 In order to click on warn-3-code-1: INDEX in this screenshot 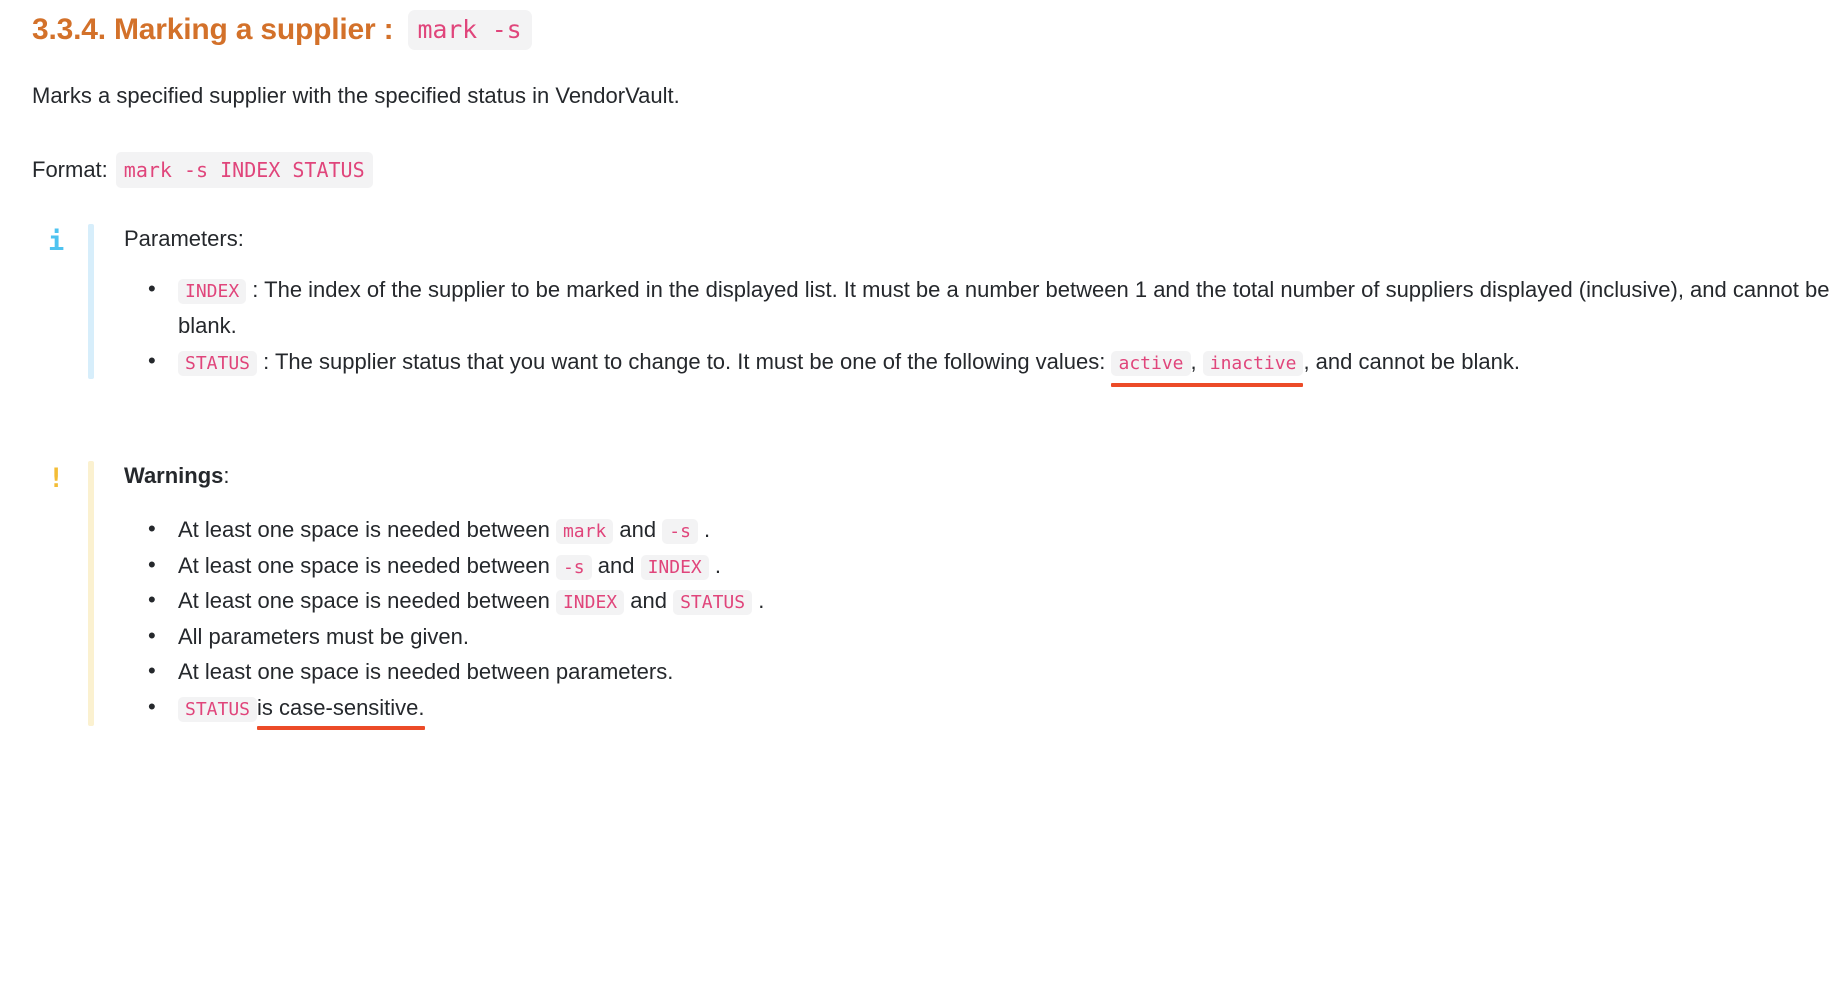, I will do `click(590, 603)`.